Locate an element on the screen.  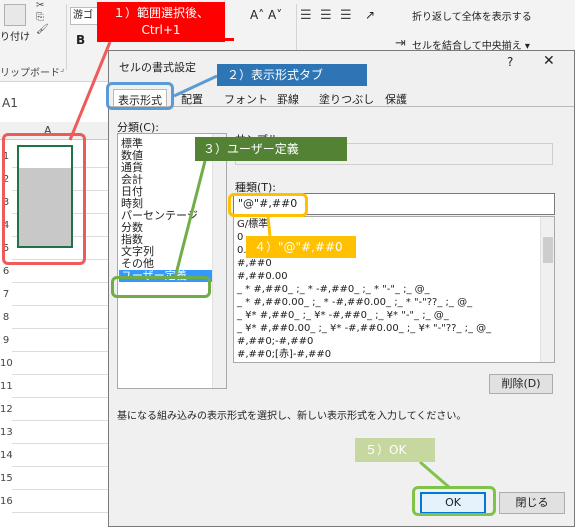
highlight-step1 is located at coordinates (44, 199).